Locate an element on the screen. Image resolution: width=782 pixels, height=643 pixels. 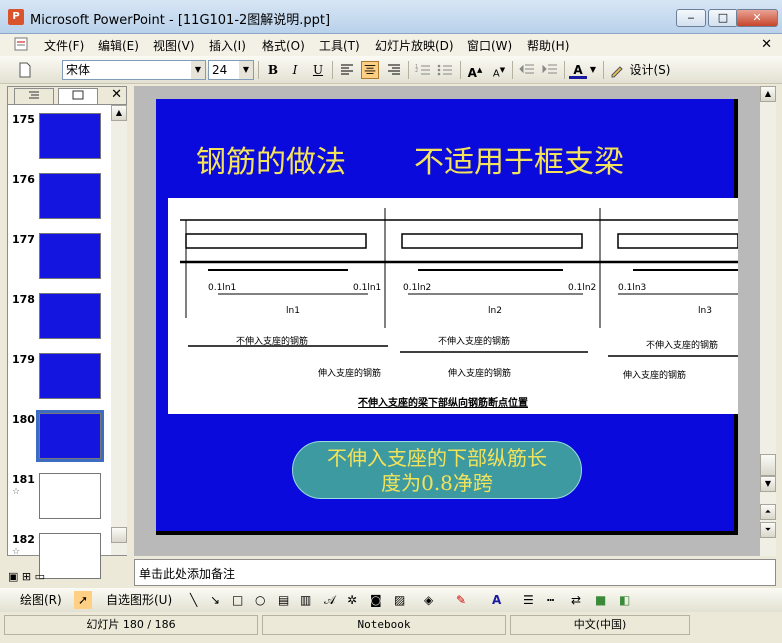
slide-thumbnail-row: 175 is located at coordinates (63, 140).